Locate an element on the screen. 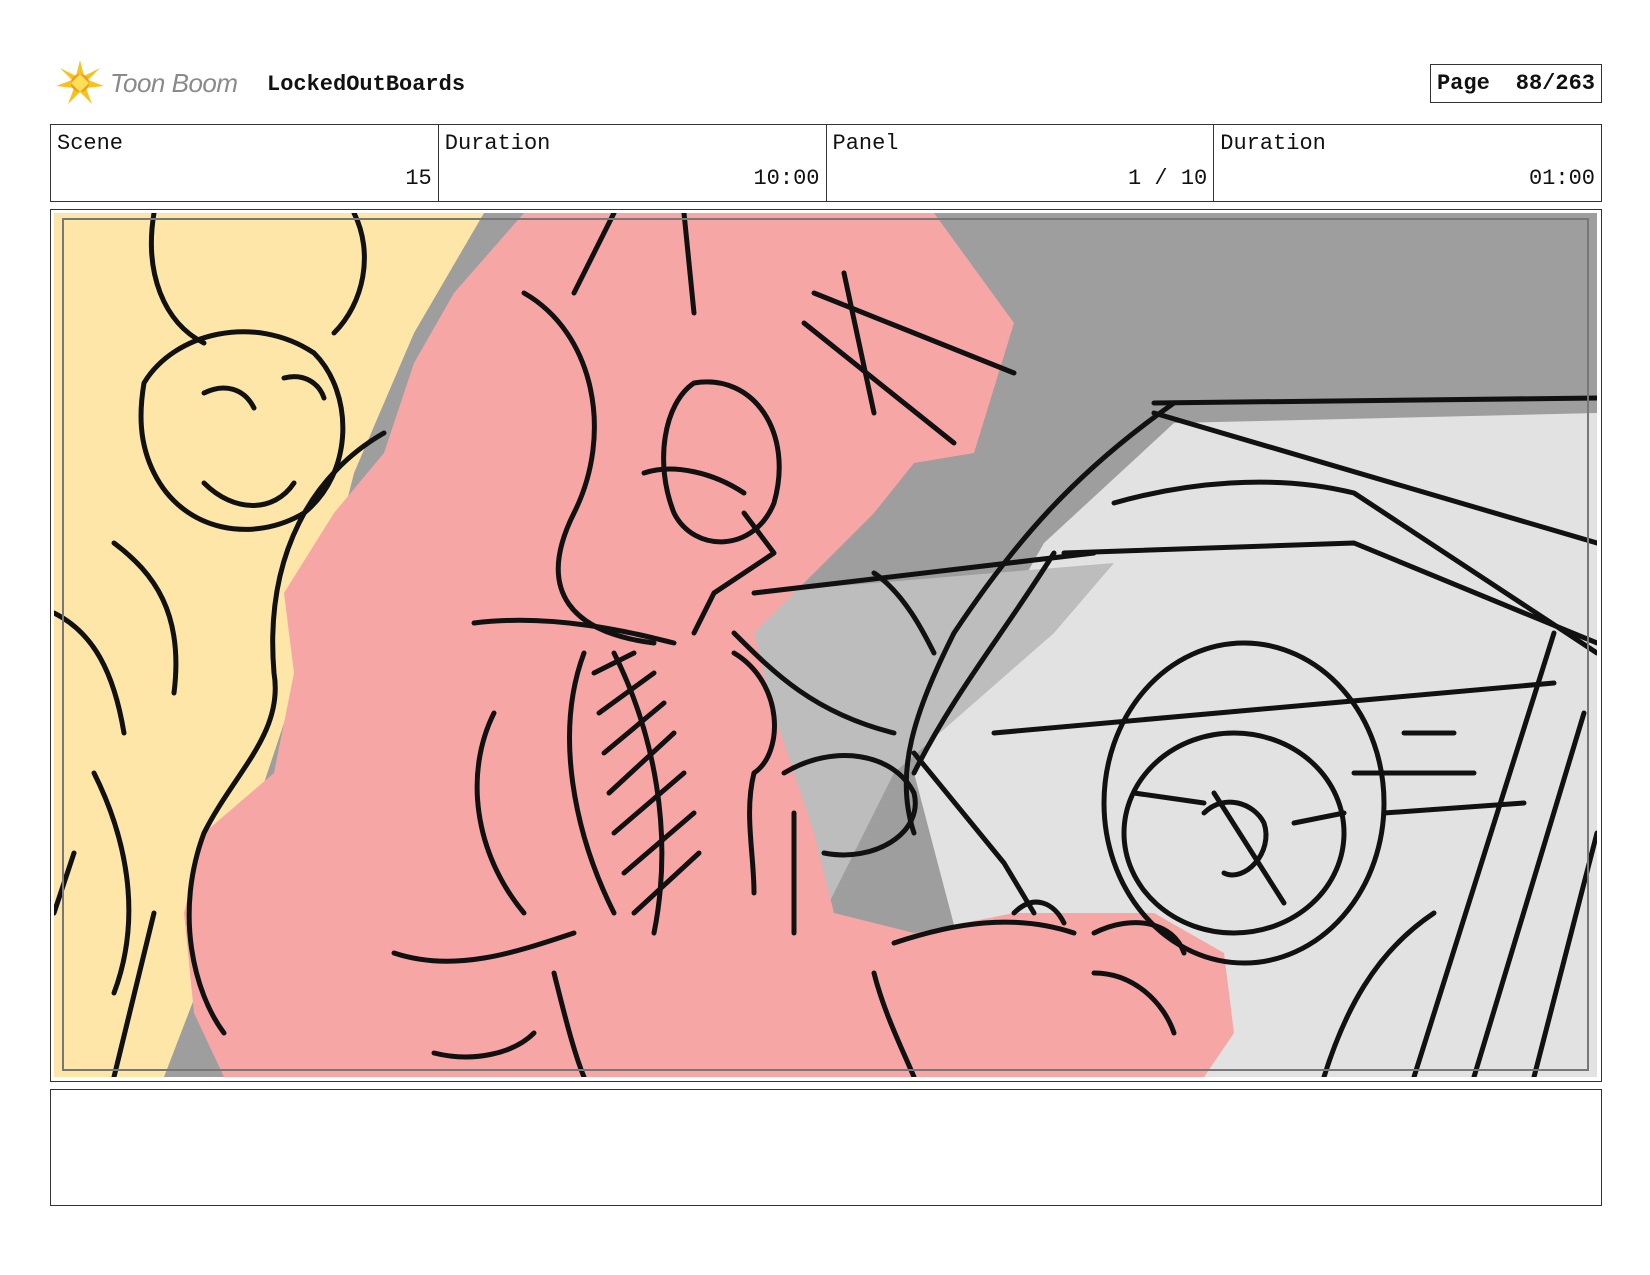  panel-notes is located at coordinates (826, 1147).